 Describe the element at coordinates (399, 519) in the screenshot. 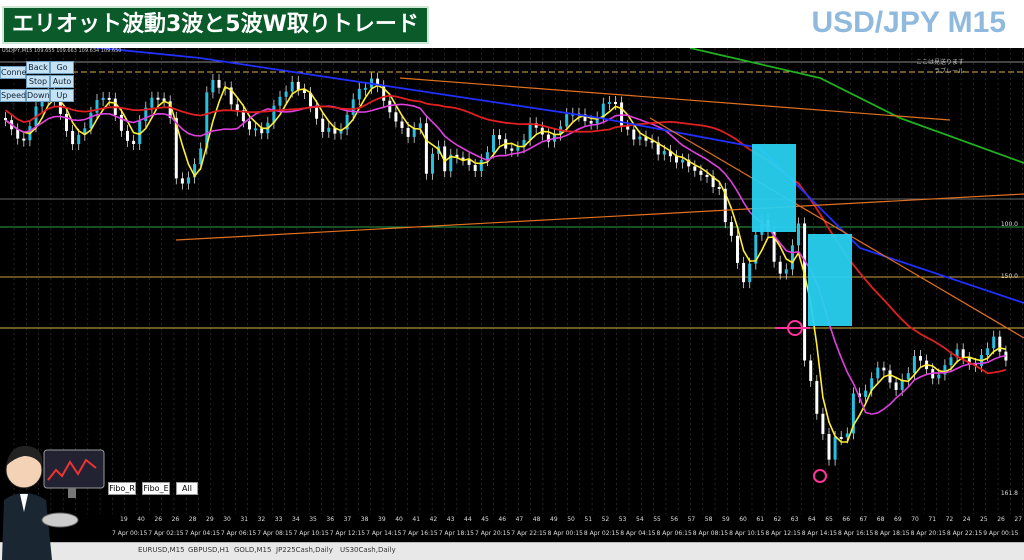

I see `bar-number-label: 40` at that location.